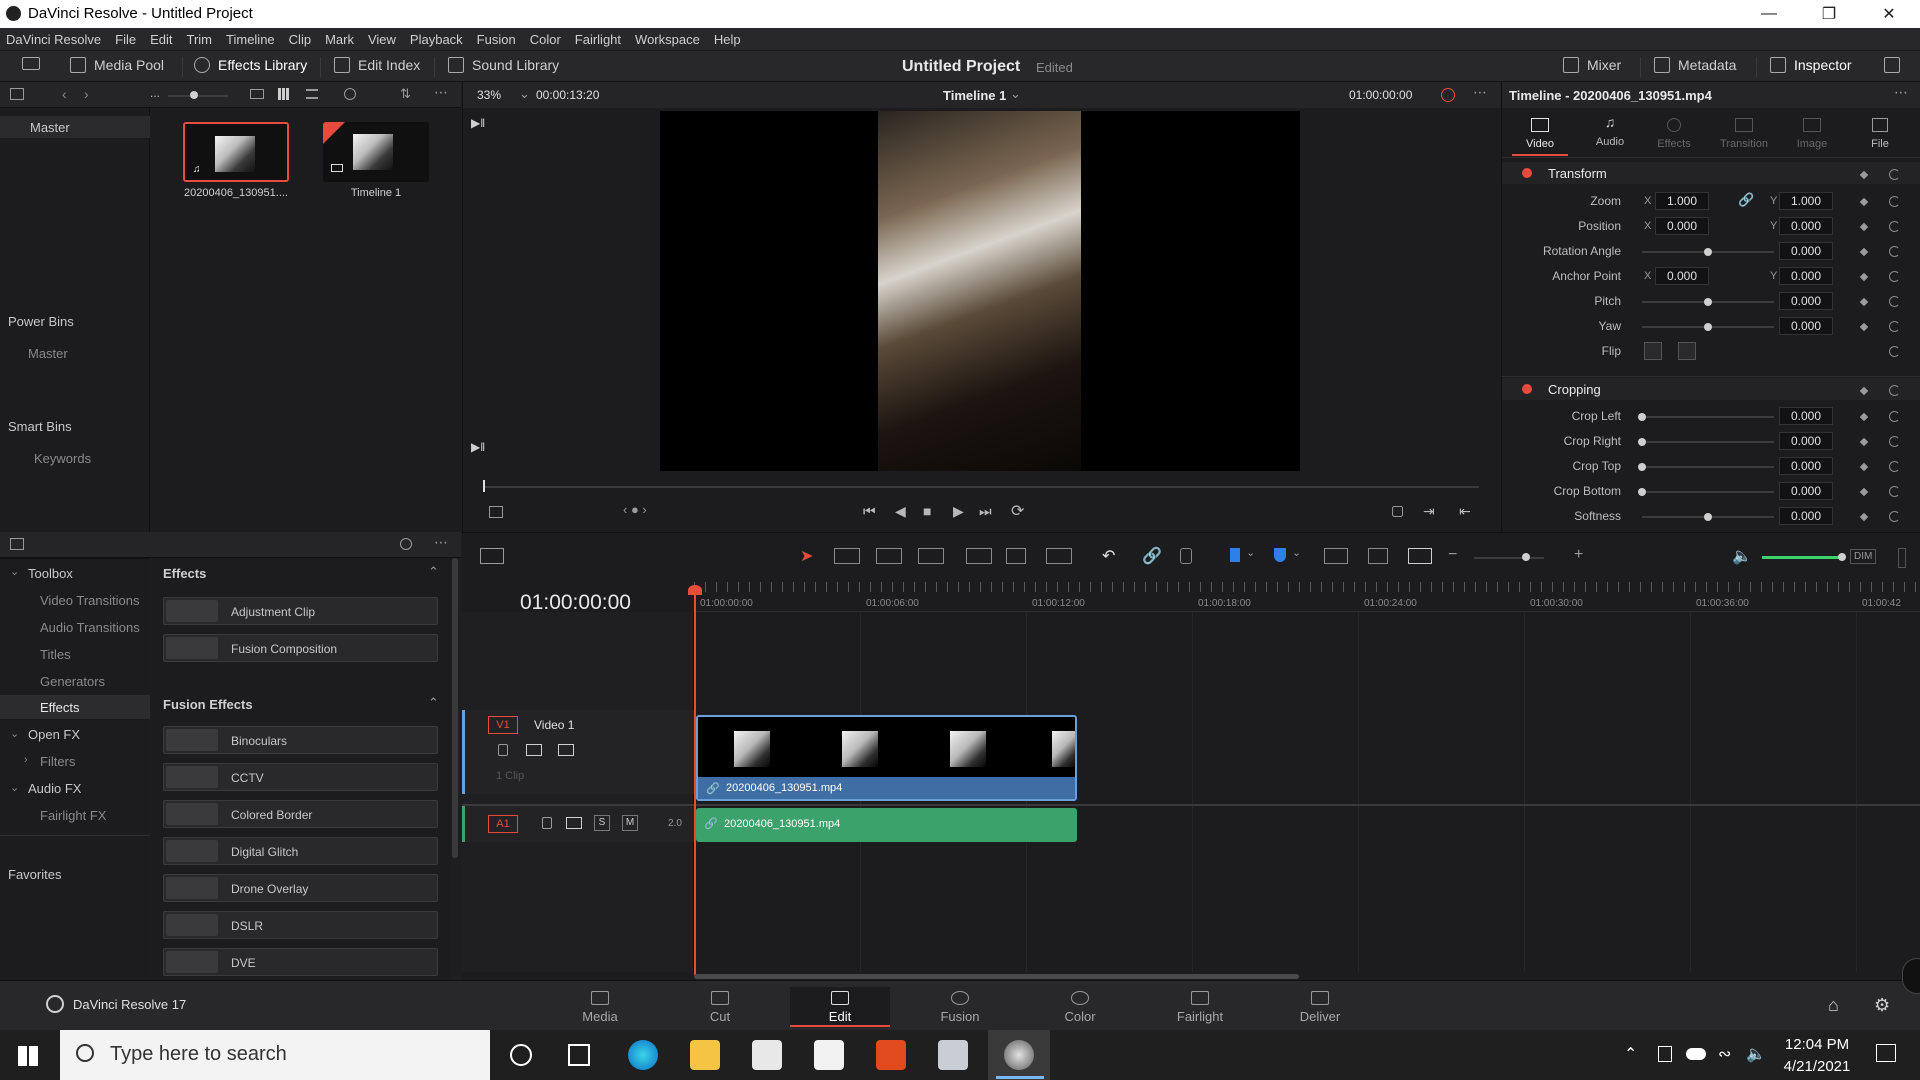  What do you see at coordinates (889, 556) in the screenshot?
I see `dynamic-trim-icon` at bounding box center [889, 556].